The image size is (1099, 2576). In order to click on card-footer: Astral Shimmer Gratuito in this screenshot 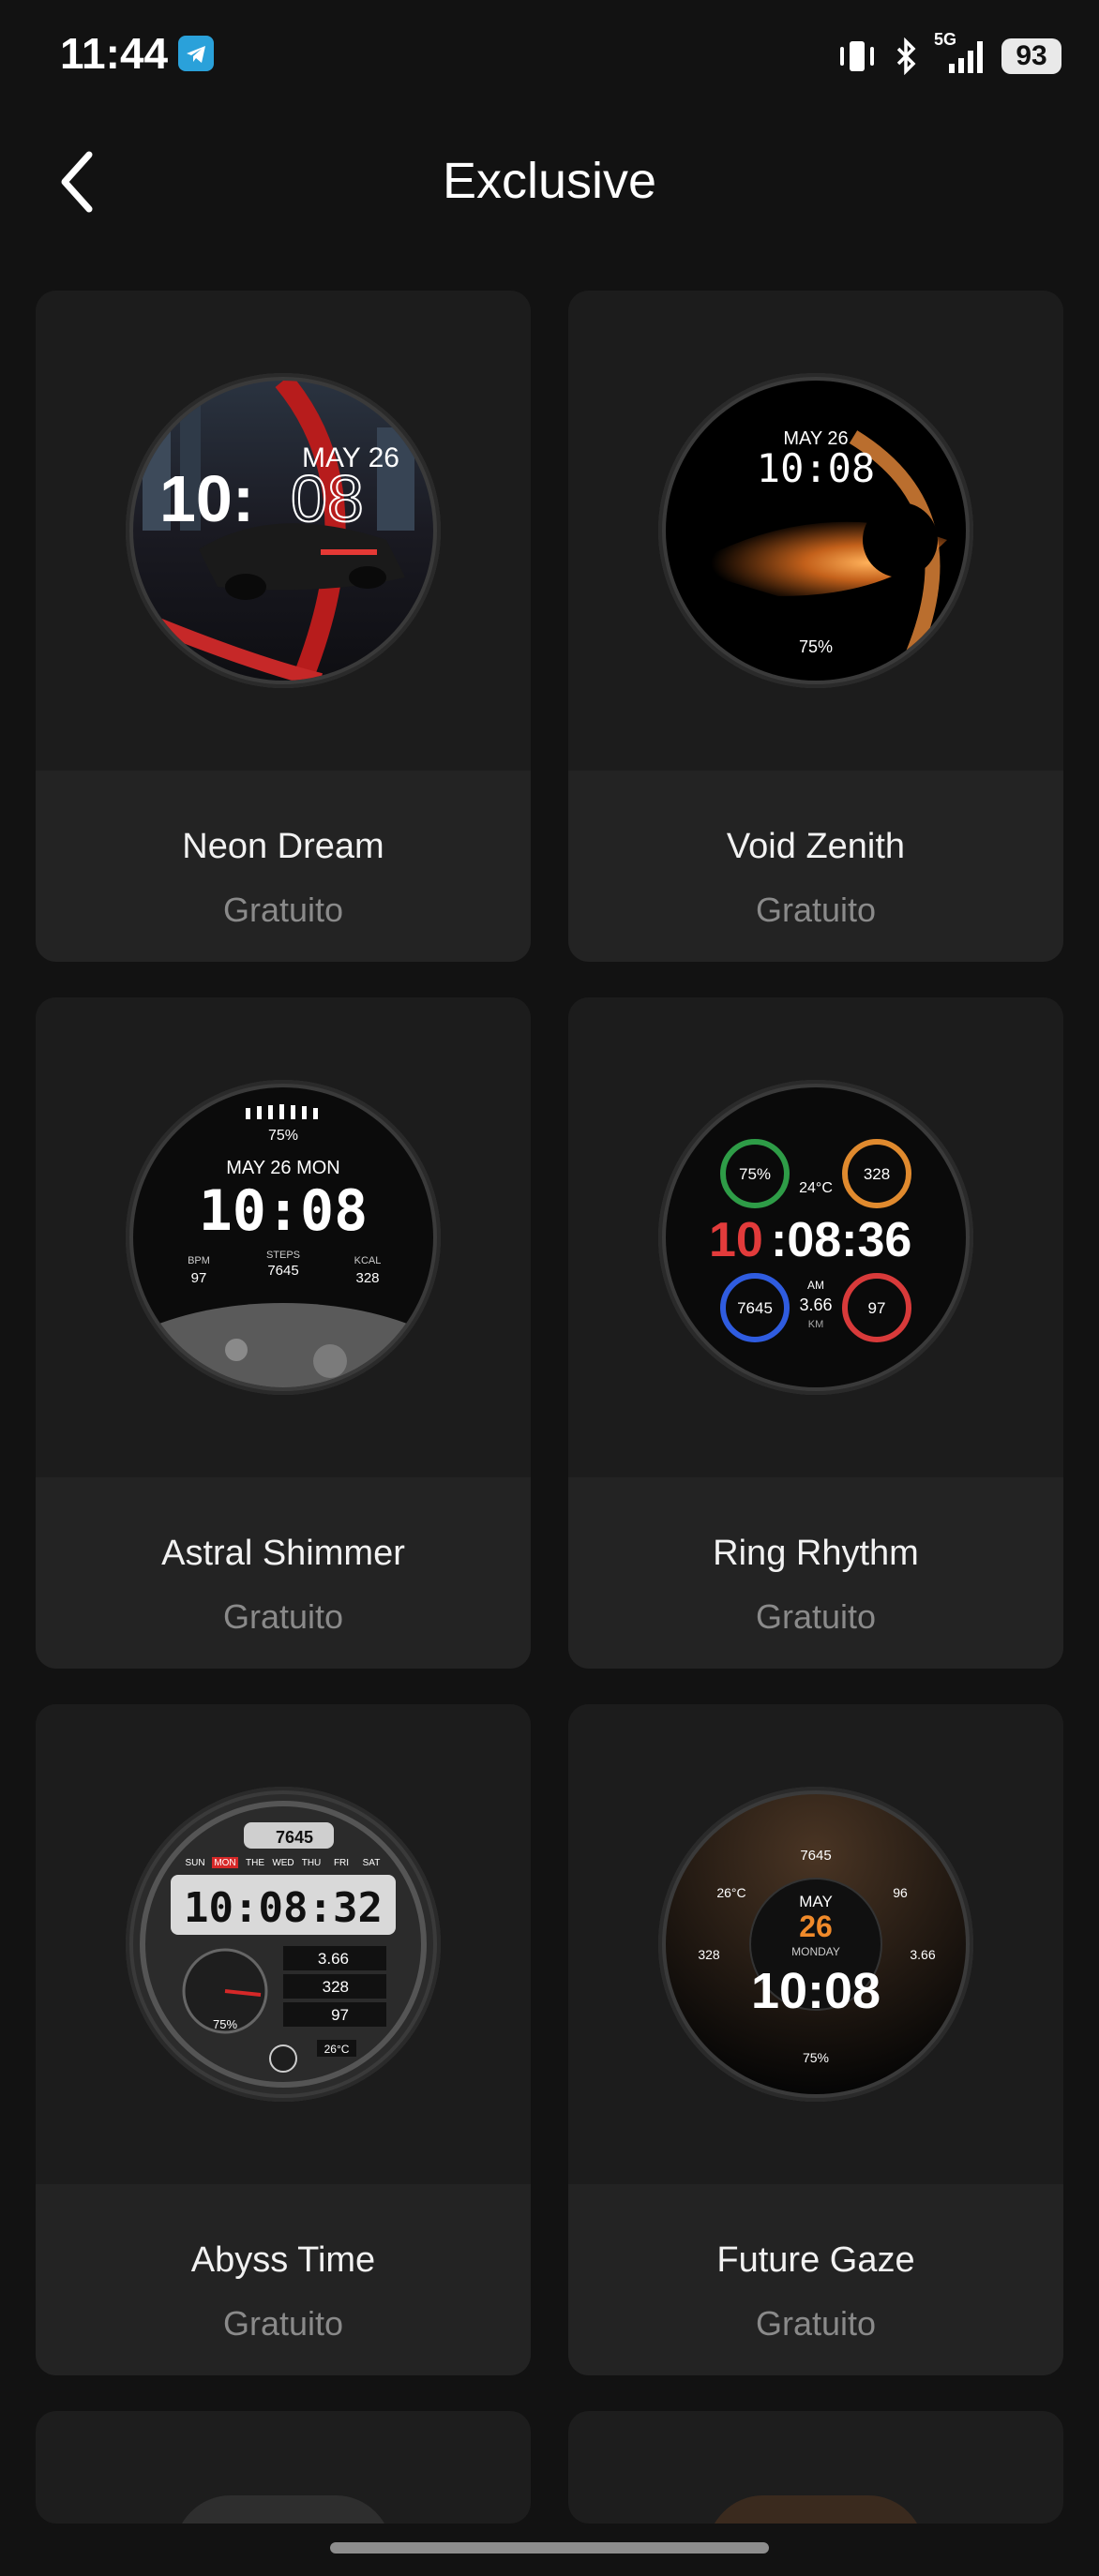, I will do `click(283, 1573)`.